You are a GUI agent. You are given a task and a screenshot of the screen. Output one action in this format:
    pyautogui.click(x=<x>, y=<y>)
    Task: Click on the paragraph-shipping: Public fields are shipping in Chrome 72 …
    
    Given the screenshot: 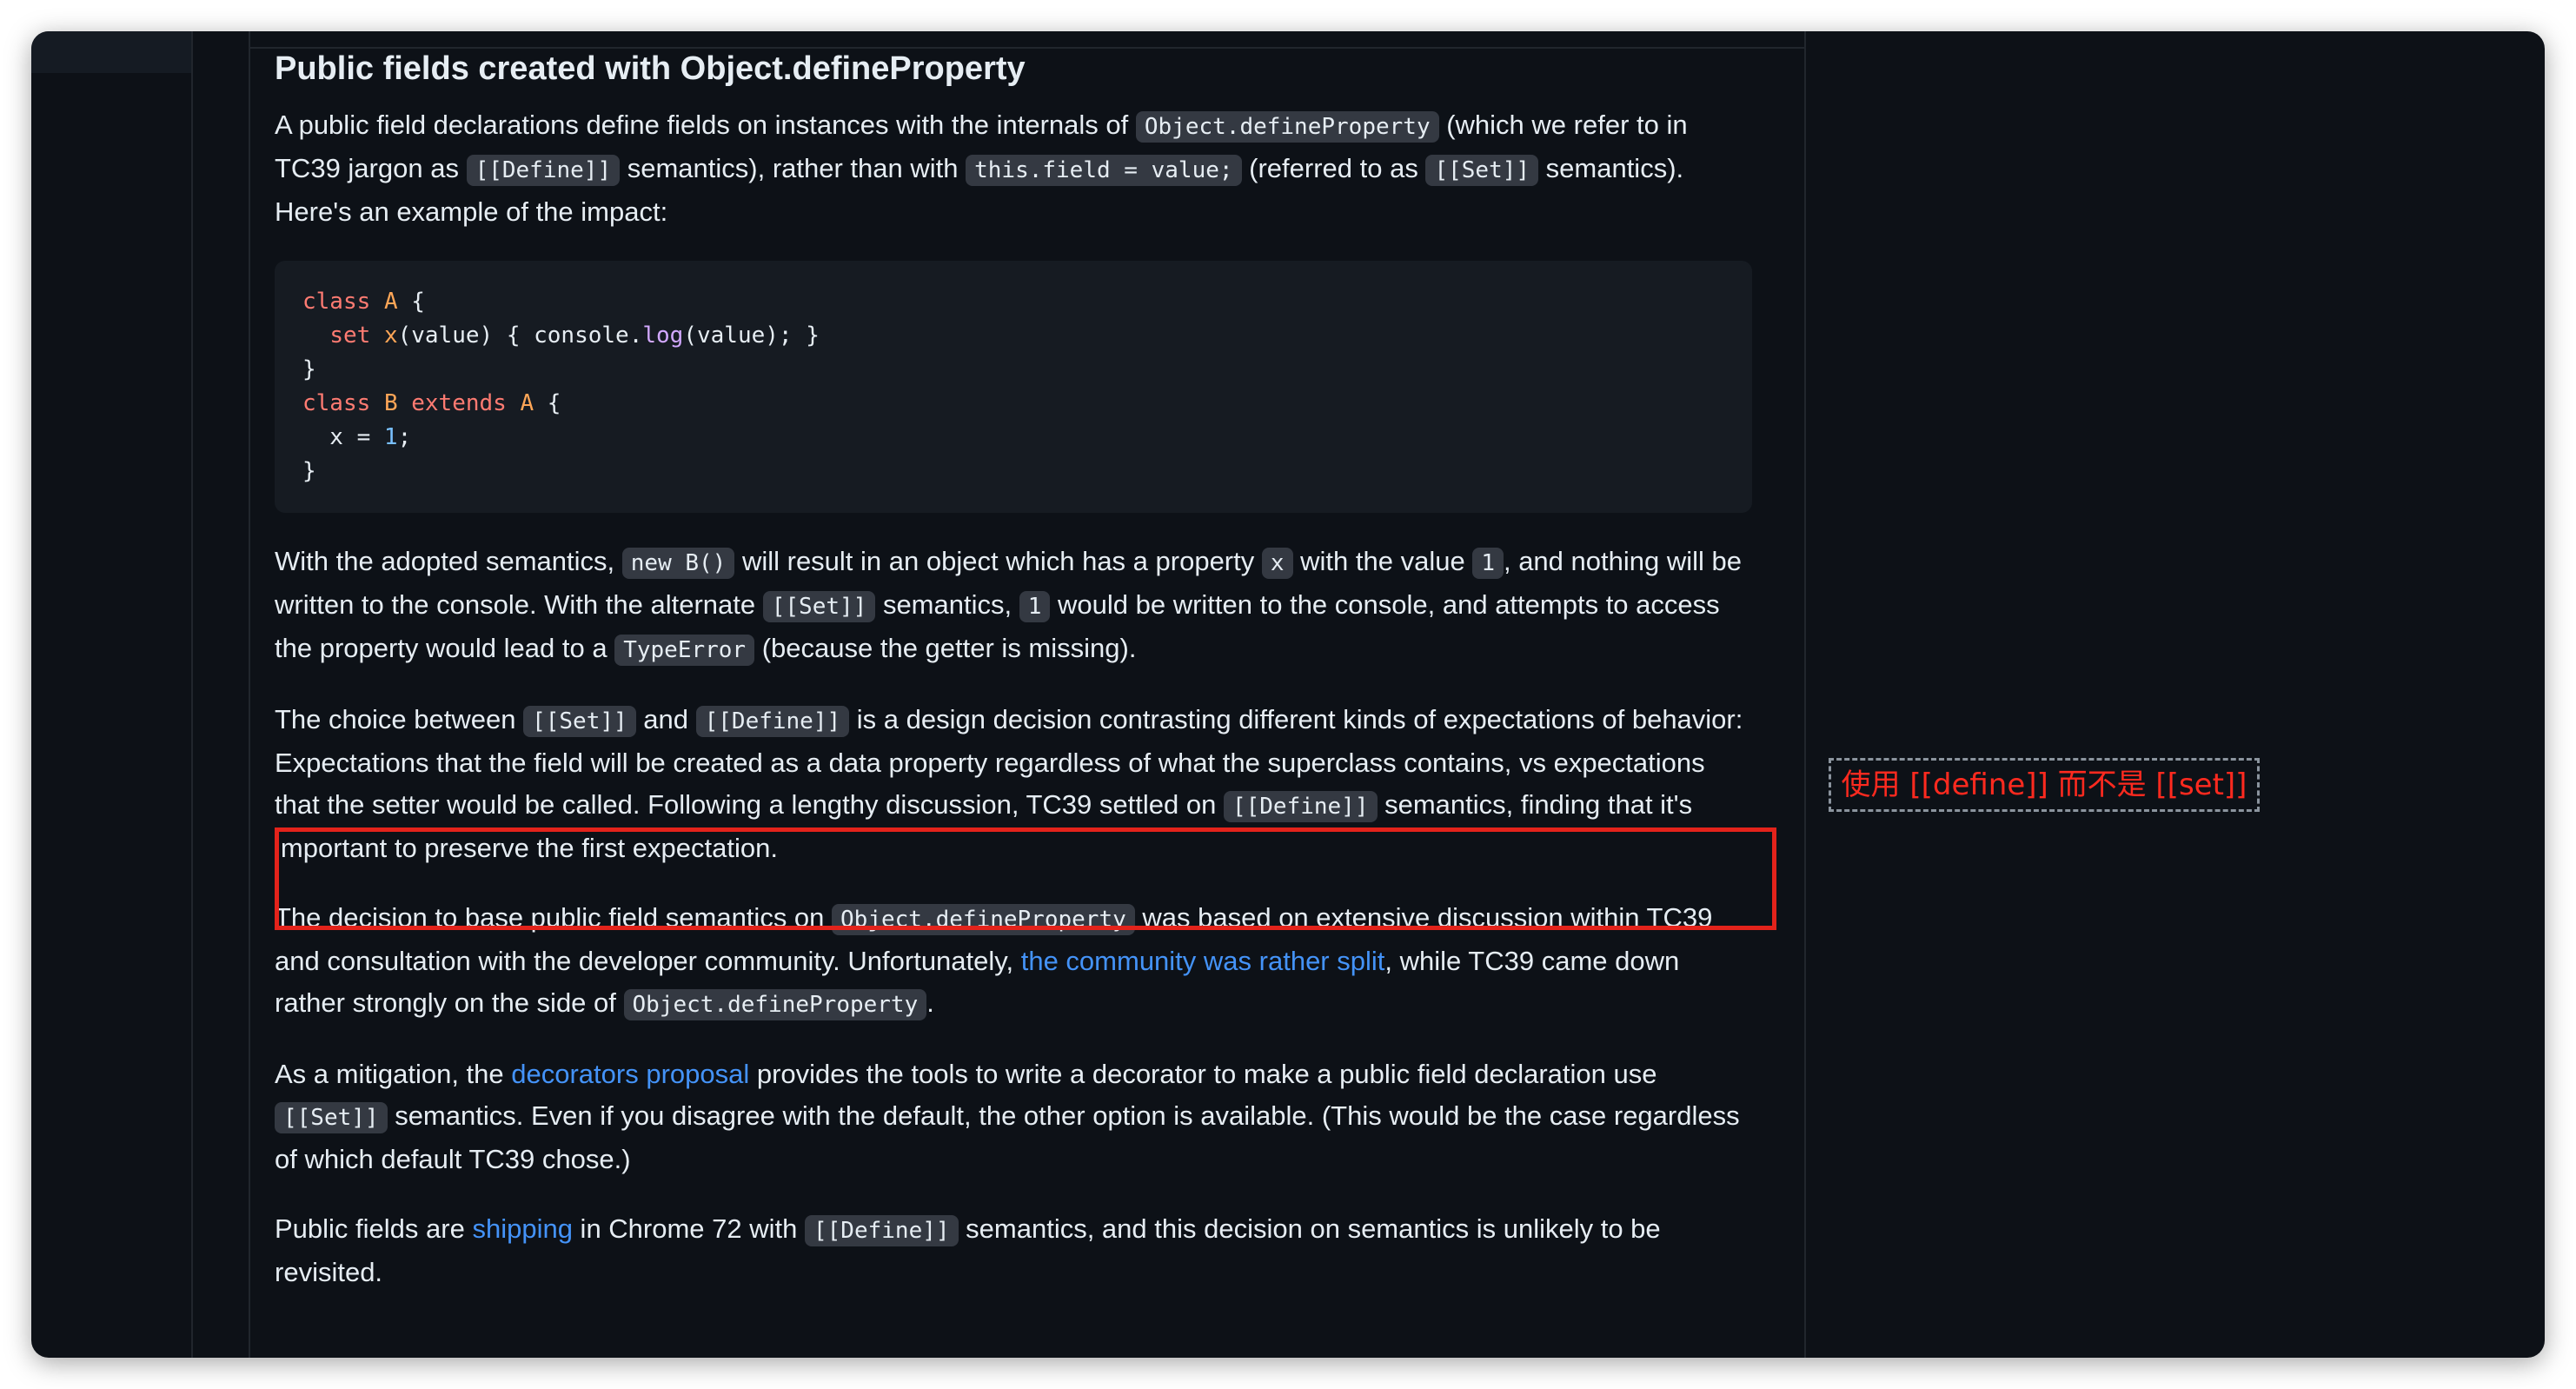 What is the action you would take?
    pyautogui.click(x=1013, y=1251)
    